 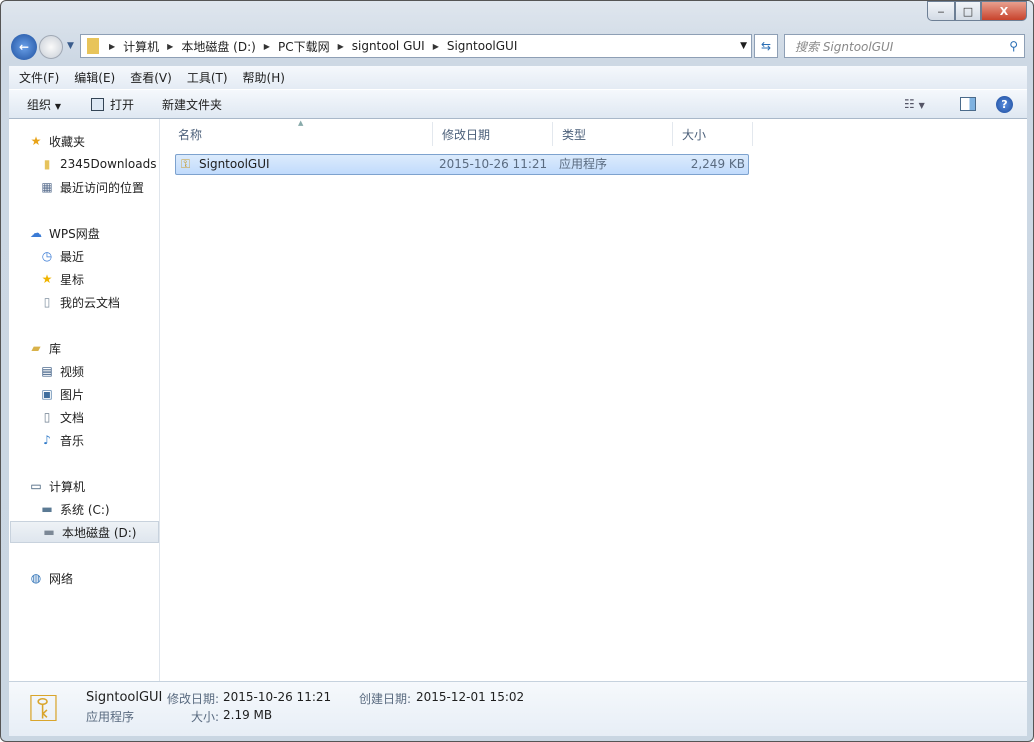 I want to click on menu-file: 文件(F), so click(x=39, y=77).